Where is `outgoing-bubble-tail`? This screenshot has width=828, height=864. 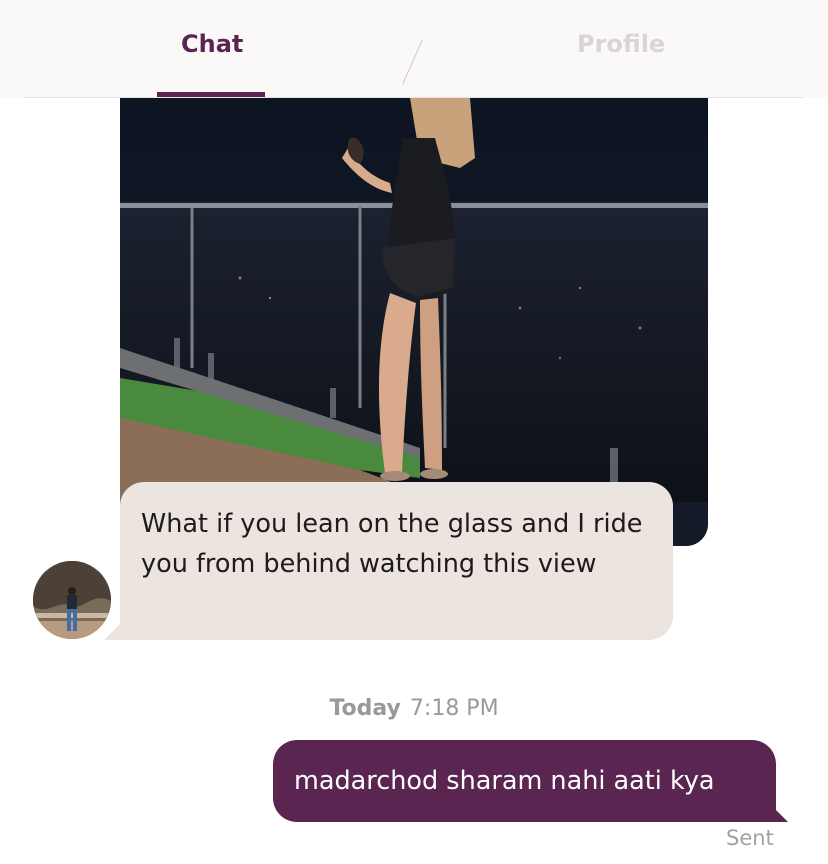
outgoing-bubble-tail is located at coordinates (777, 811).